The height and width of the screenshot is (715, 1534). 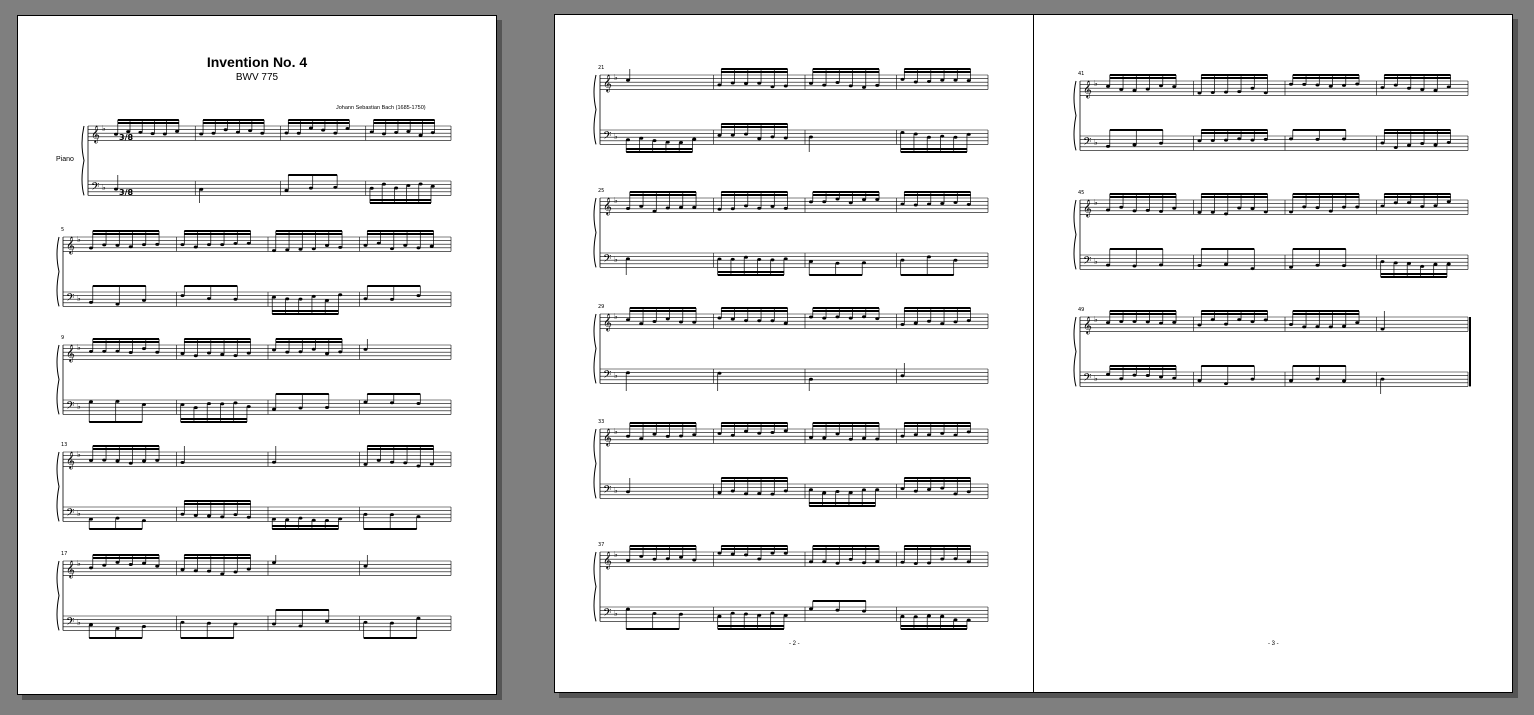 What do you see at coordinates (607, 491) in the screenshot?
I see `bass-clef: 𝄢` at bounding box center [607, 491].